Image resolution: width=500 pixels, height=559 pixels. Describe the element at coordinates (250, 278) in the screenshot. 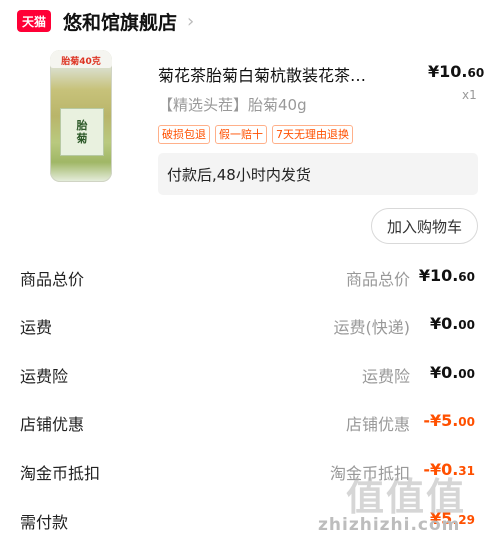

I see `summary-row-total: 商品总价 商品总价 ¥10.60` at that location.